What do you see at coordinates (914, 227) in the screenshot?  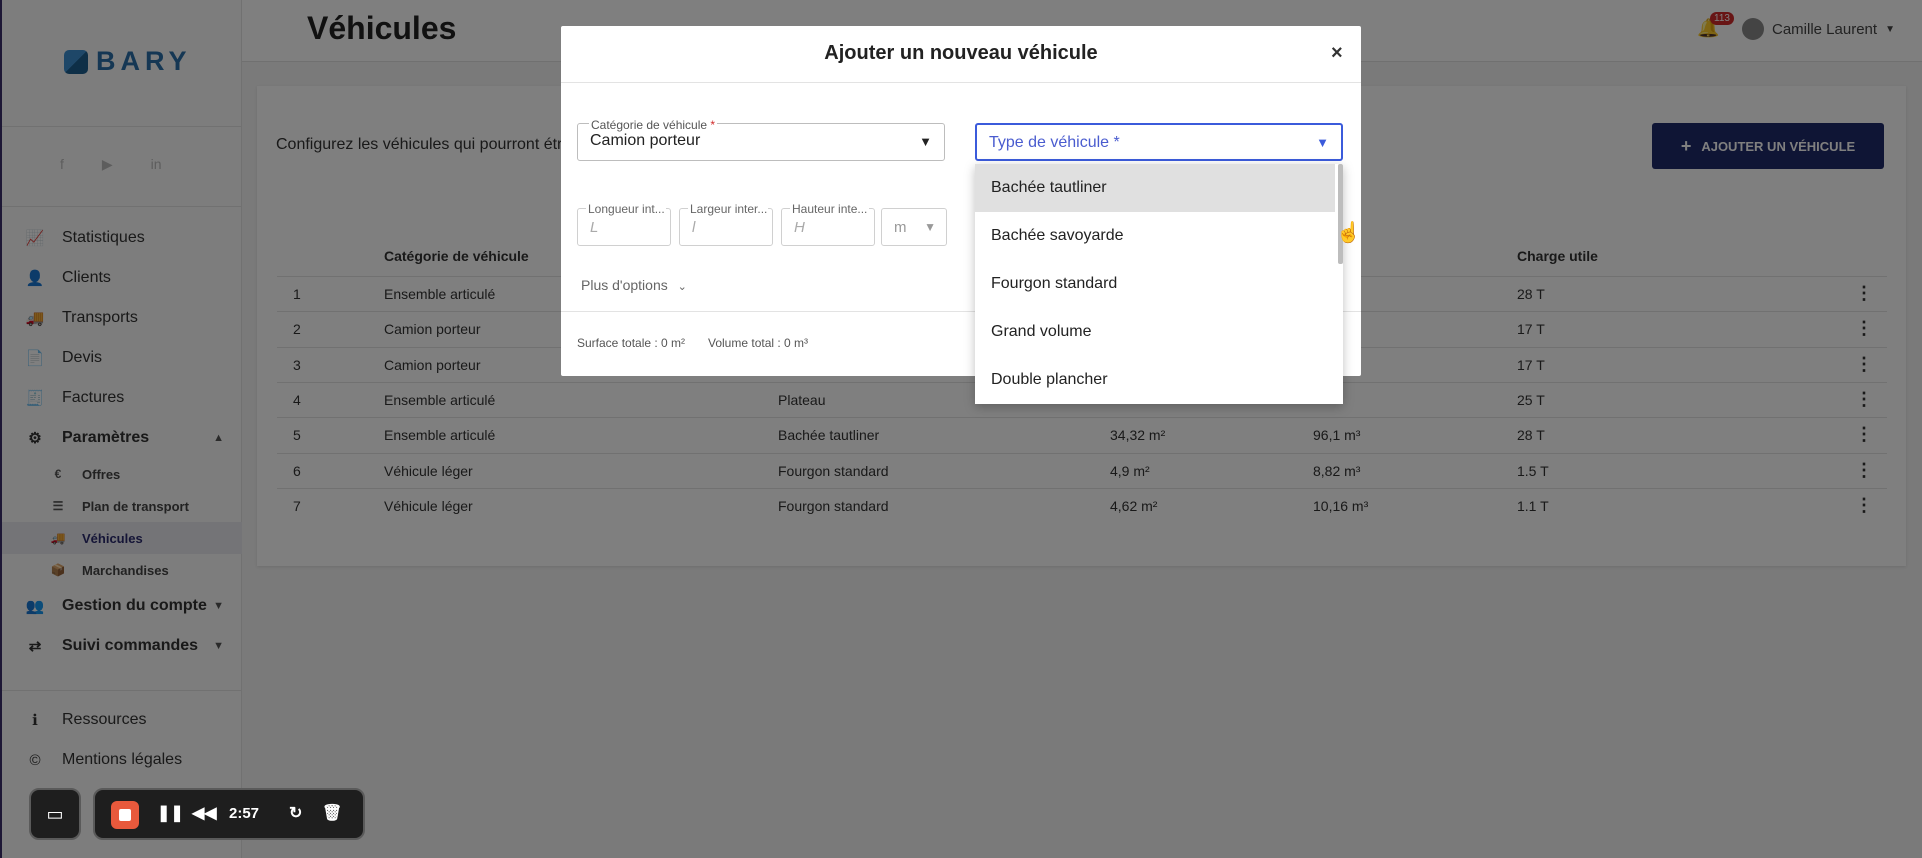 I see `unit-select: m ▼` at bounding box center [914, 227].